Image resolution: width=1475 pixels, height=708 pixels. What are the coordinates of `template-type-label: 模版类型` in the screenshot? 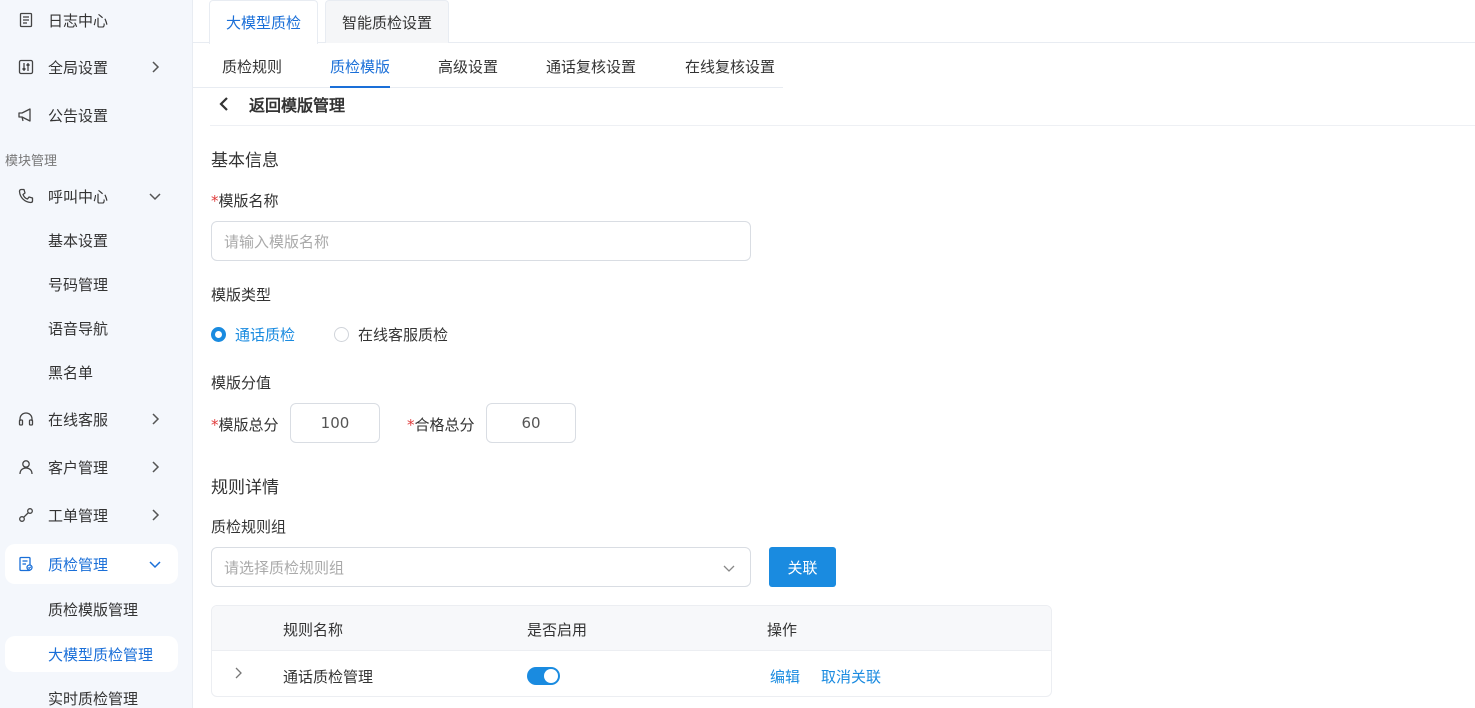 It's located at (241, 295).